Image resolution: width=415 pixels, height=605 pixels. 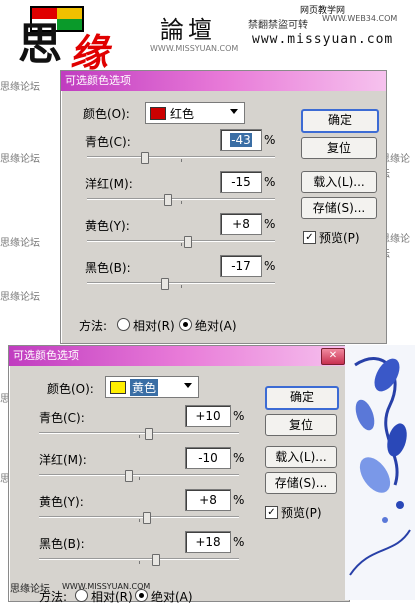 What do you see at coordinates (123, 324) in the screenshot?
I see `relative-radio` at bounding box center [123, 324].